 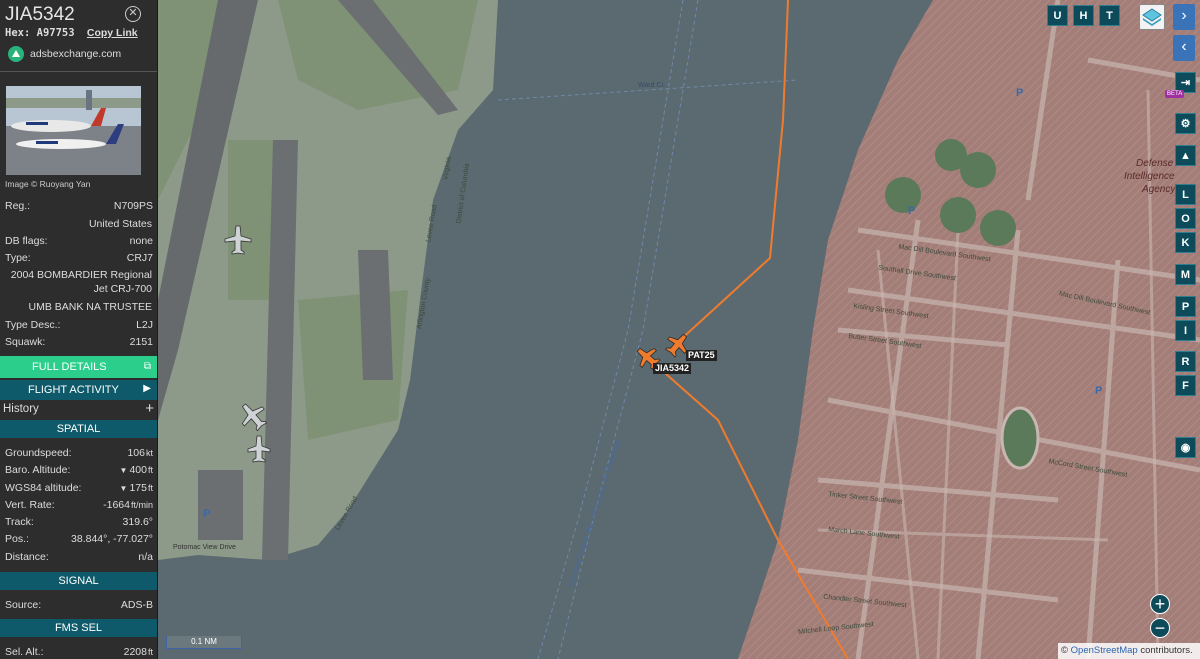 What do you see at coordinates (147, 388) in the screenshot?
I see `chevron-right-icon: ▶` at bounding box center [147, 388].